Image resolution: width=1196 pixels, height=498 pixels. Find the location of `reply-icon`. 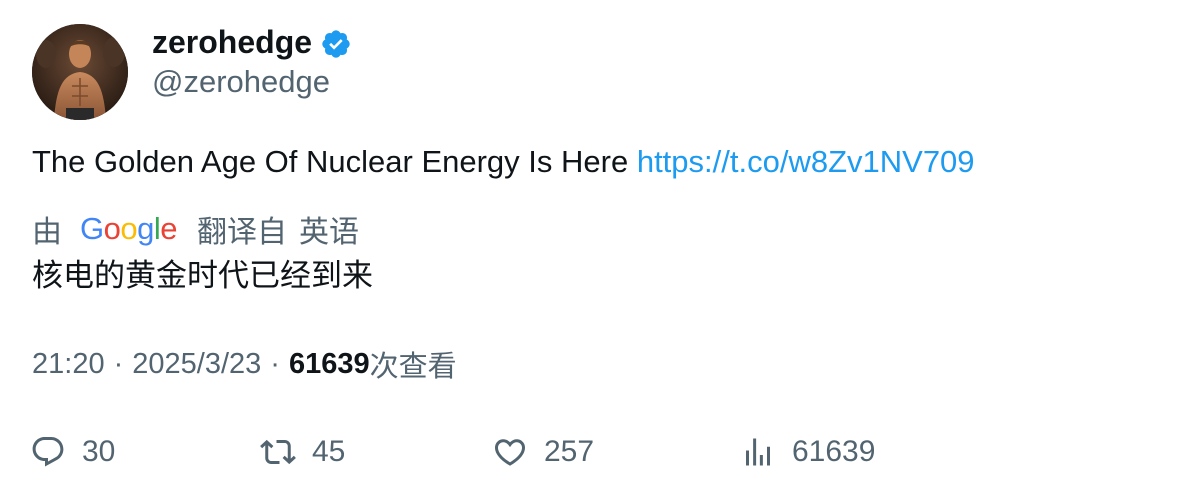

reply-icon is located at coordinates (48, 452).